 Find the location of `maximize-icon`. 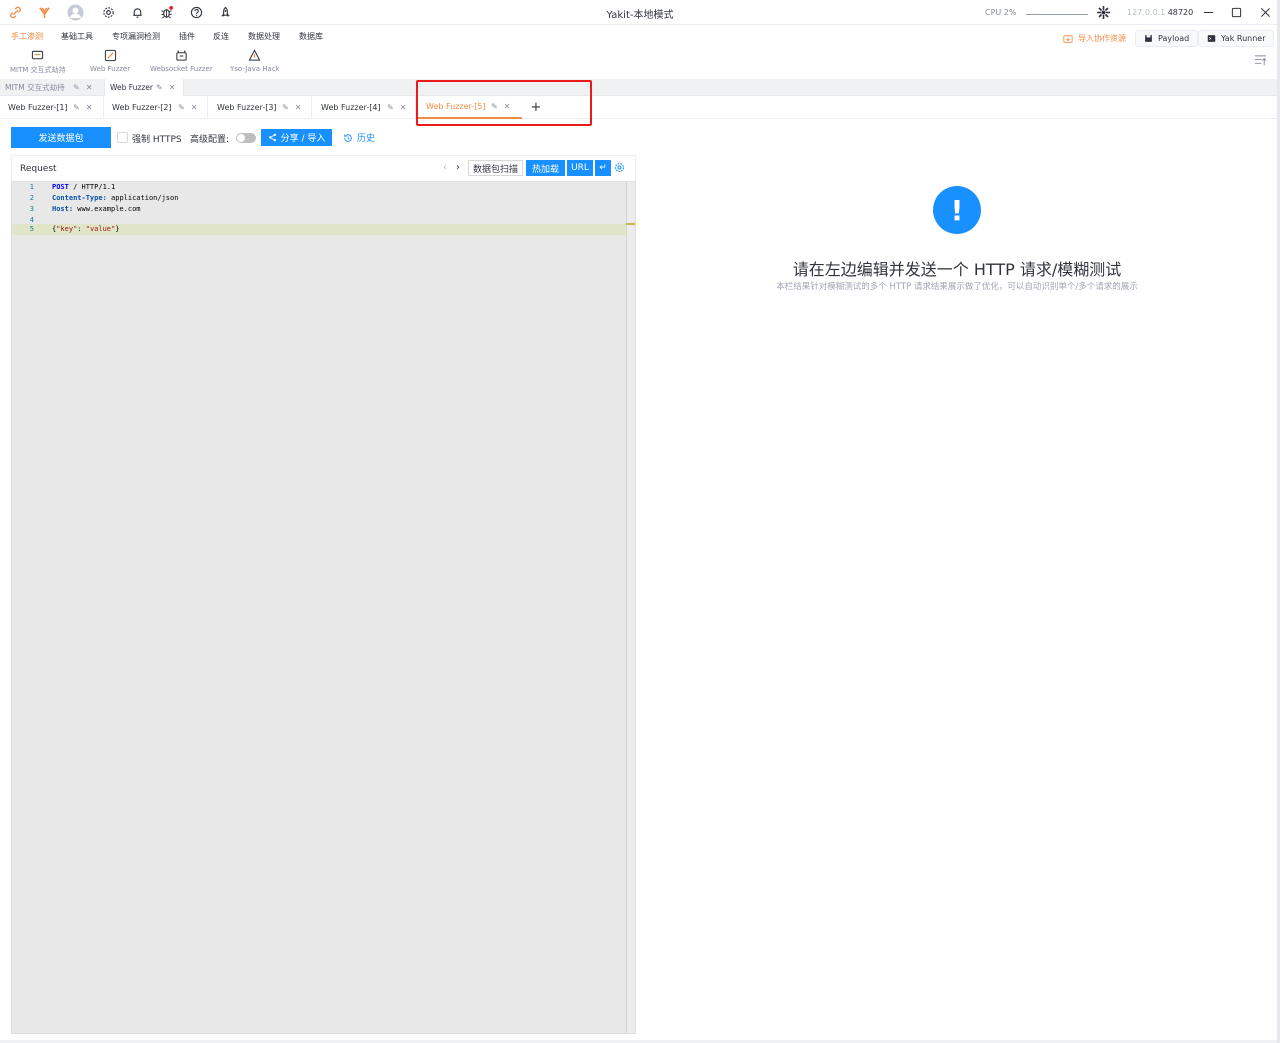

maximize-icon is located at coordinates (1236, 12).